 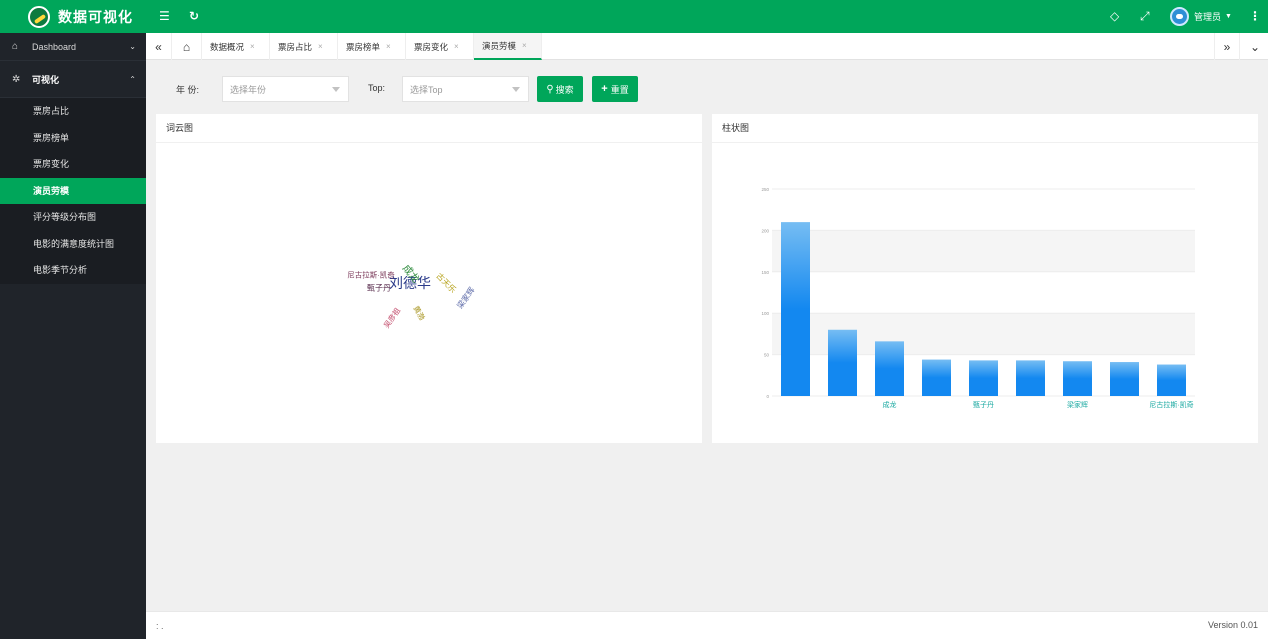 I want to click on y-tick-label: 100, so click(x=765, y=313).